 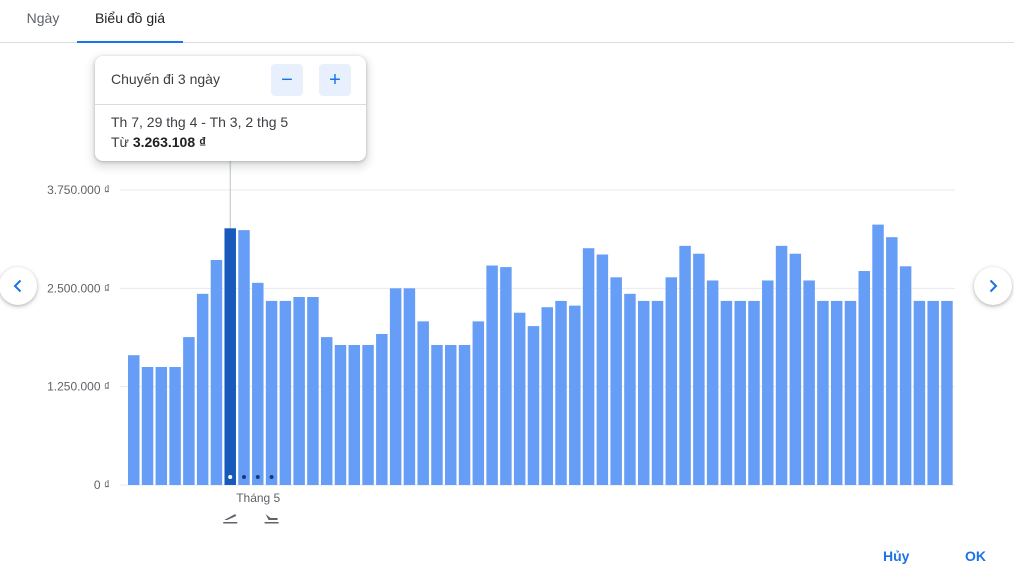 What do you see at coordinates (287, 80) in the screenshot?
I see `decrease-trip-length-button: −` at bounding box center [287, 80].